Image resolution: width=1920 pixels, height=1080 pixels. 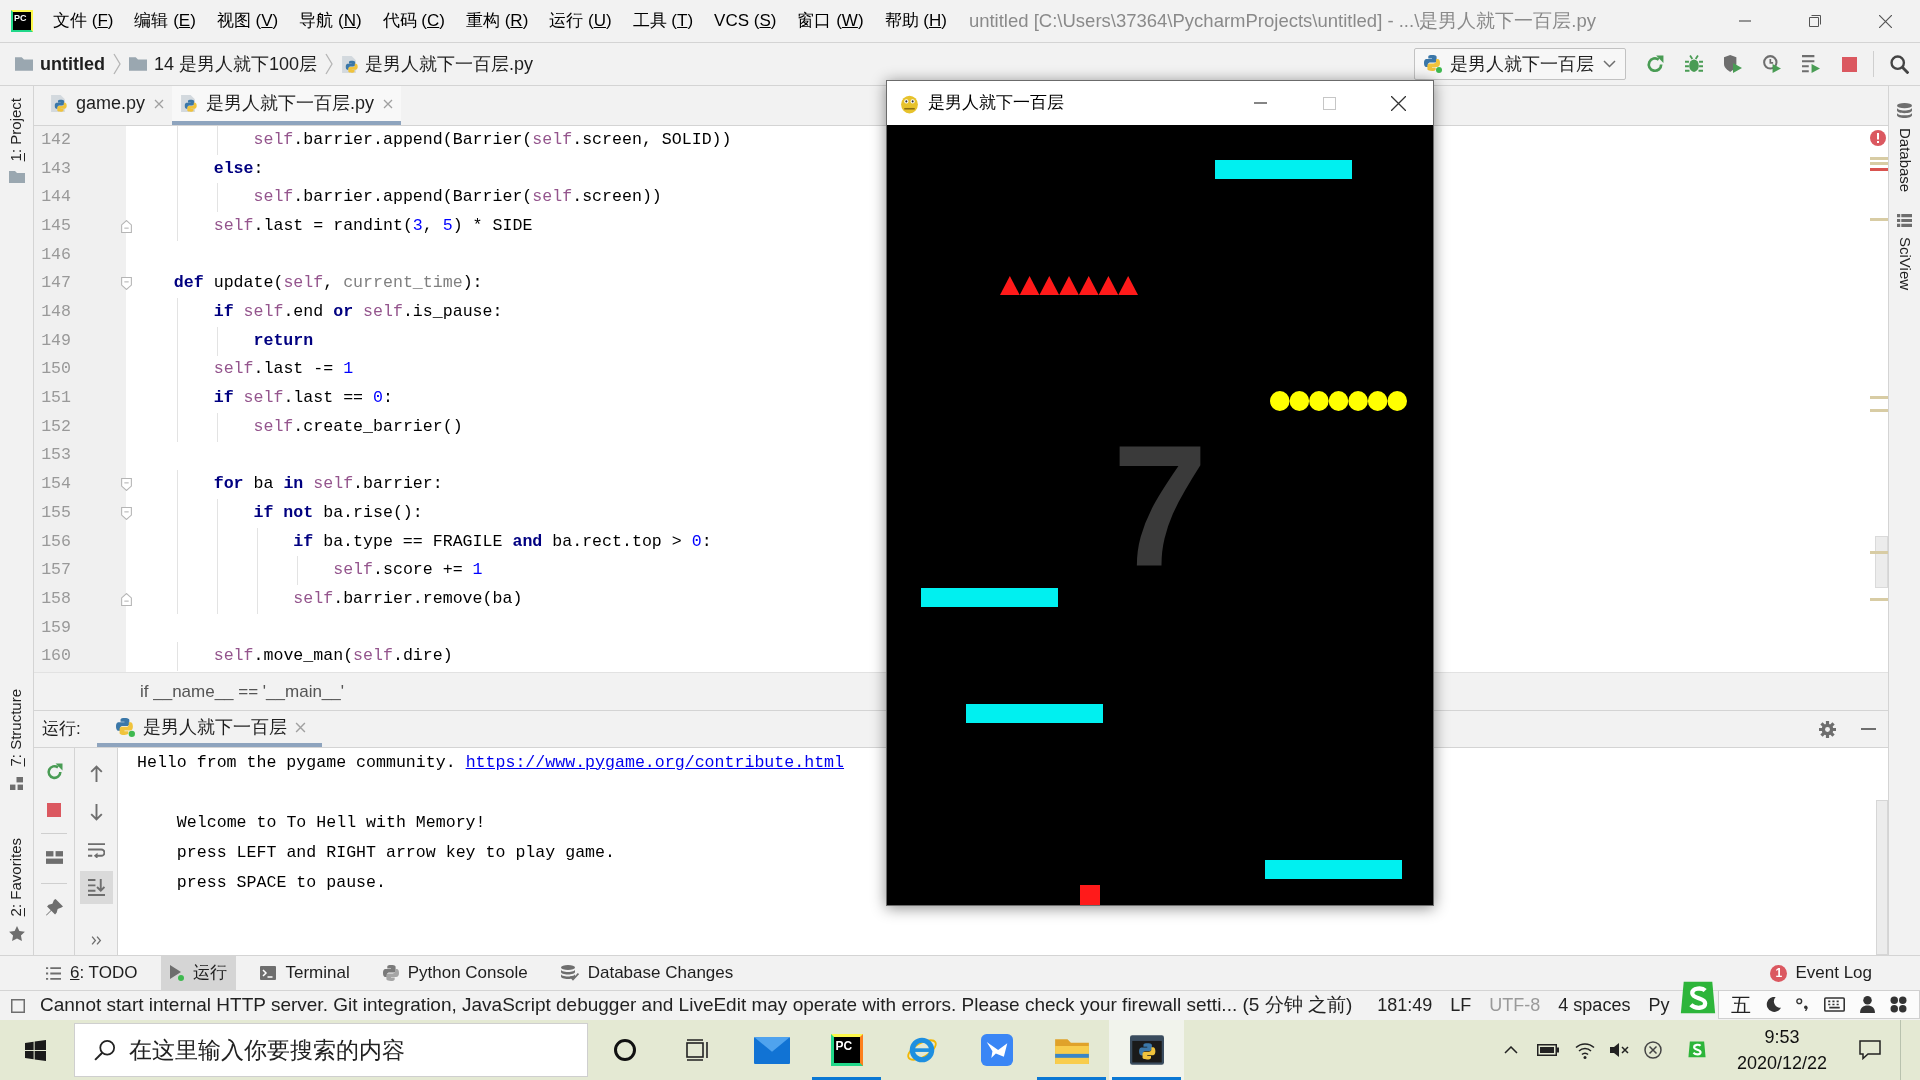 What do you see at coordinates (1835, 1004) in the screenshot?
I see `keyboard-icon` at bounding box center [1835, 1004].